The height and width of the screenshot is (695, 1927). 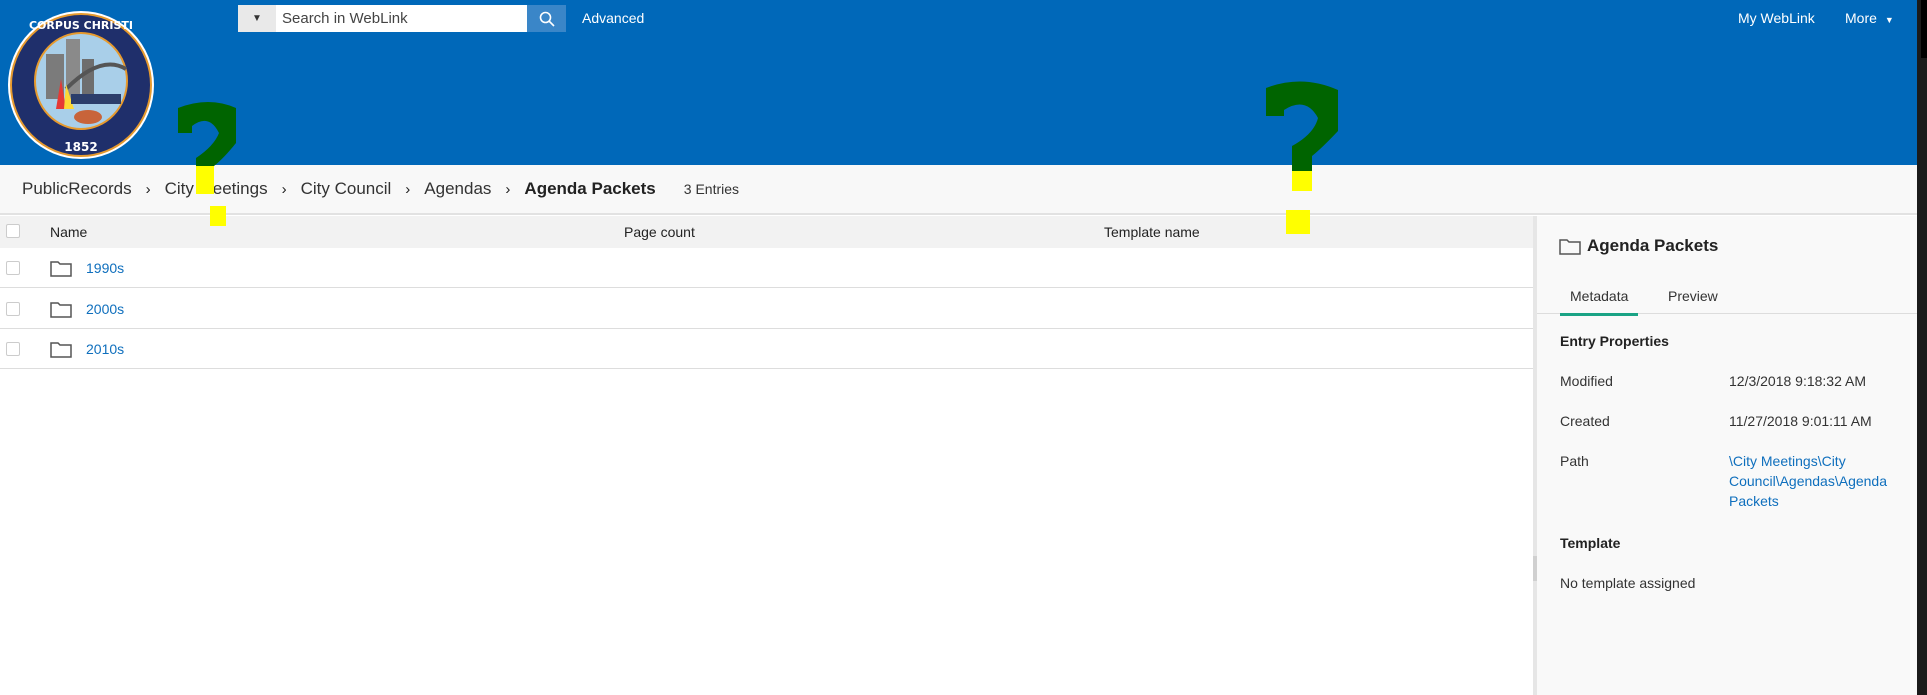 I want to click on search-button, so click(x=546, y=18).